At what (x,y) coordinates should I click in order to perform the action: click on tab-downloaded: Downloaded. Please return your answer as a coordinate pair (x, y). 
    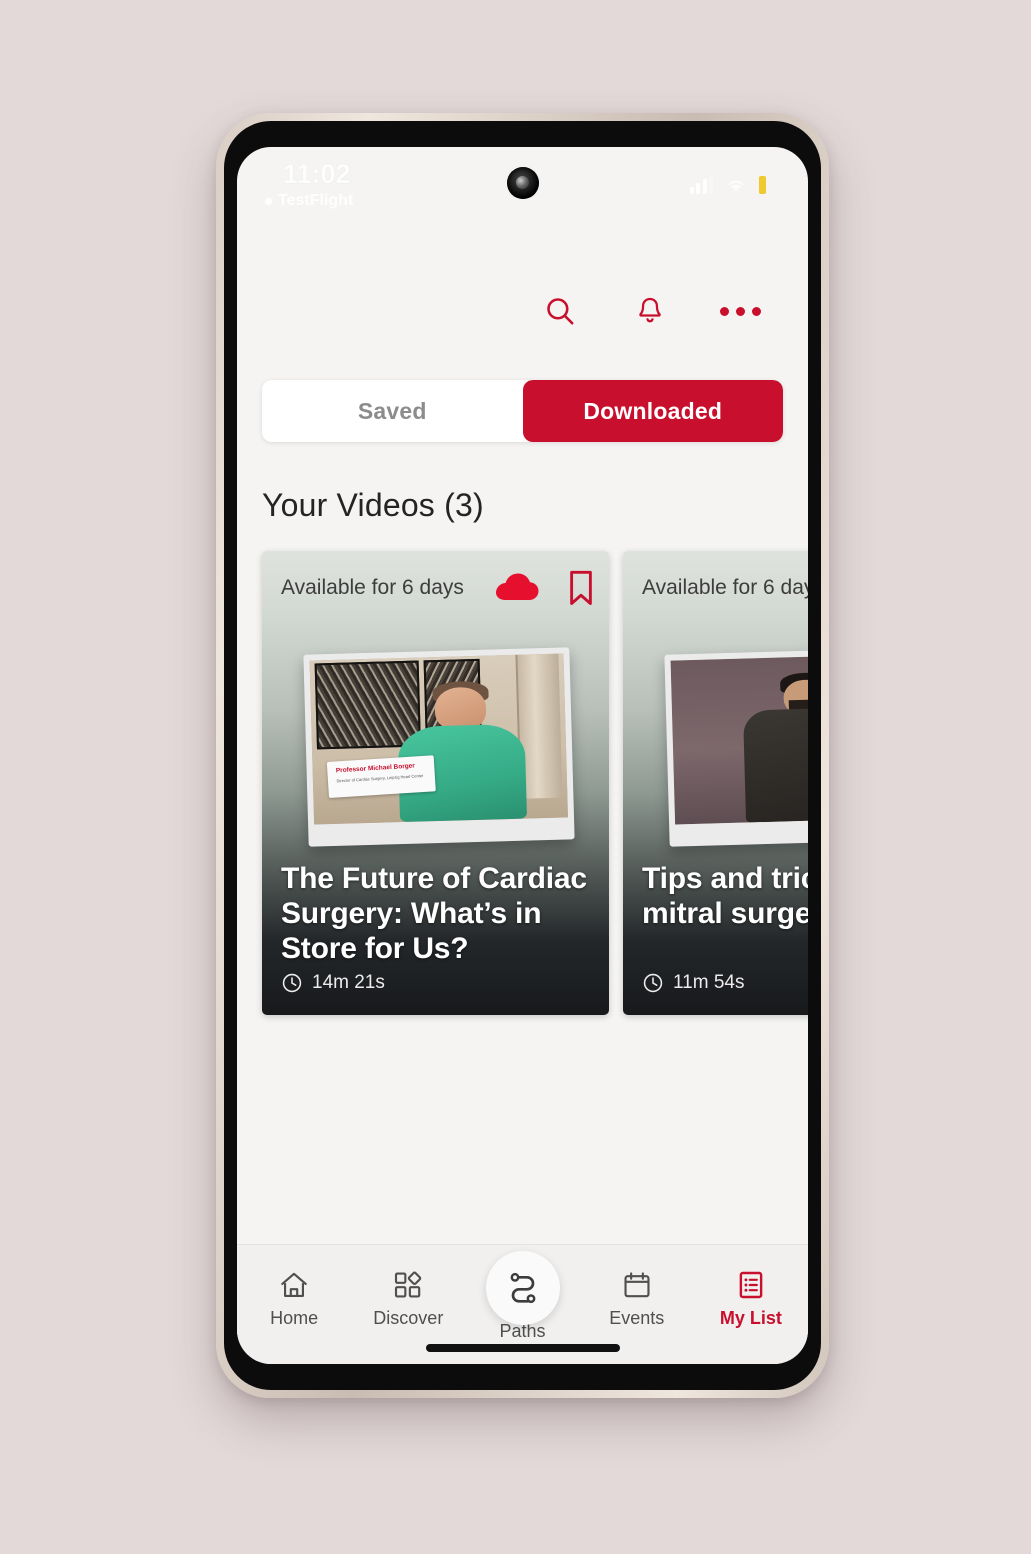
    Looking at the image, I should click on (652, 411).